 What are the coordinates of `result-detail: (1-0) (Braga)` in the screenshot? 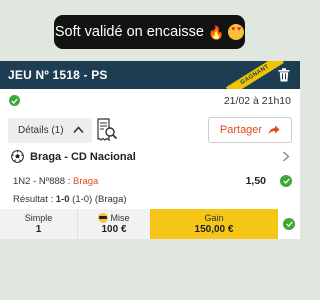 It's located at (99, 199).